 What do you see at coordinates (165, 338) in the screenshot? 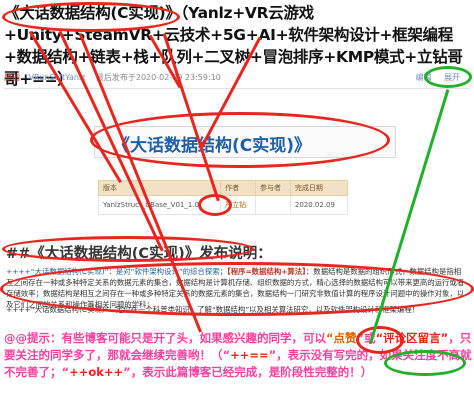
I see `tip-text: @@提示：有些博客可能只是开了头，如果感兴趣的同学，可以` at bounding box center [165, 338].